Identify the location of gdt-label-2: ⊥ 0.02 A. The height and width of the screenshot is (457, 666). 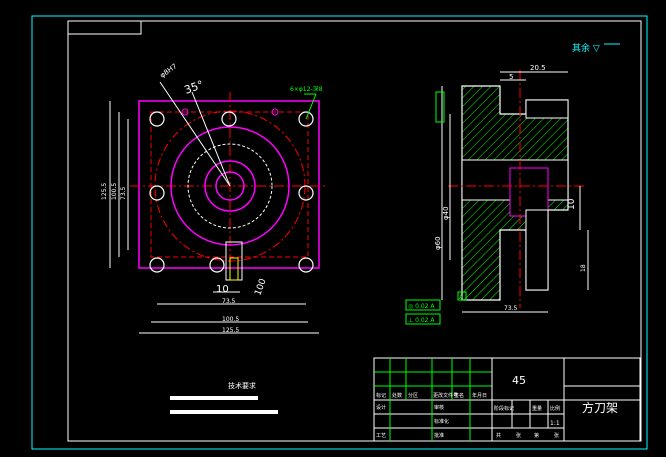
(421, 320).